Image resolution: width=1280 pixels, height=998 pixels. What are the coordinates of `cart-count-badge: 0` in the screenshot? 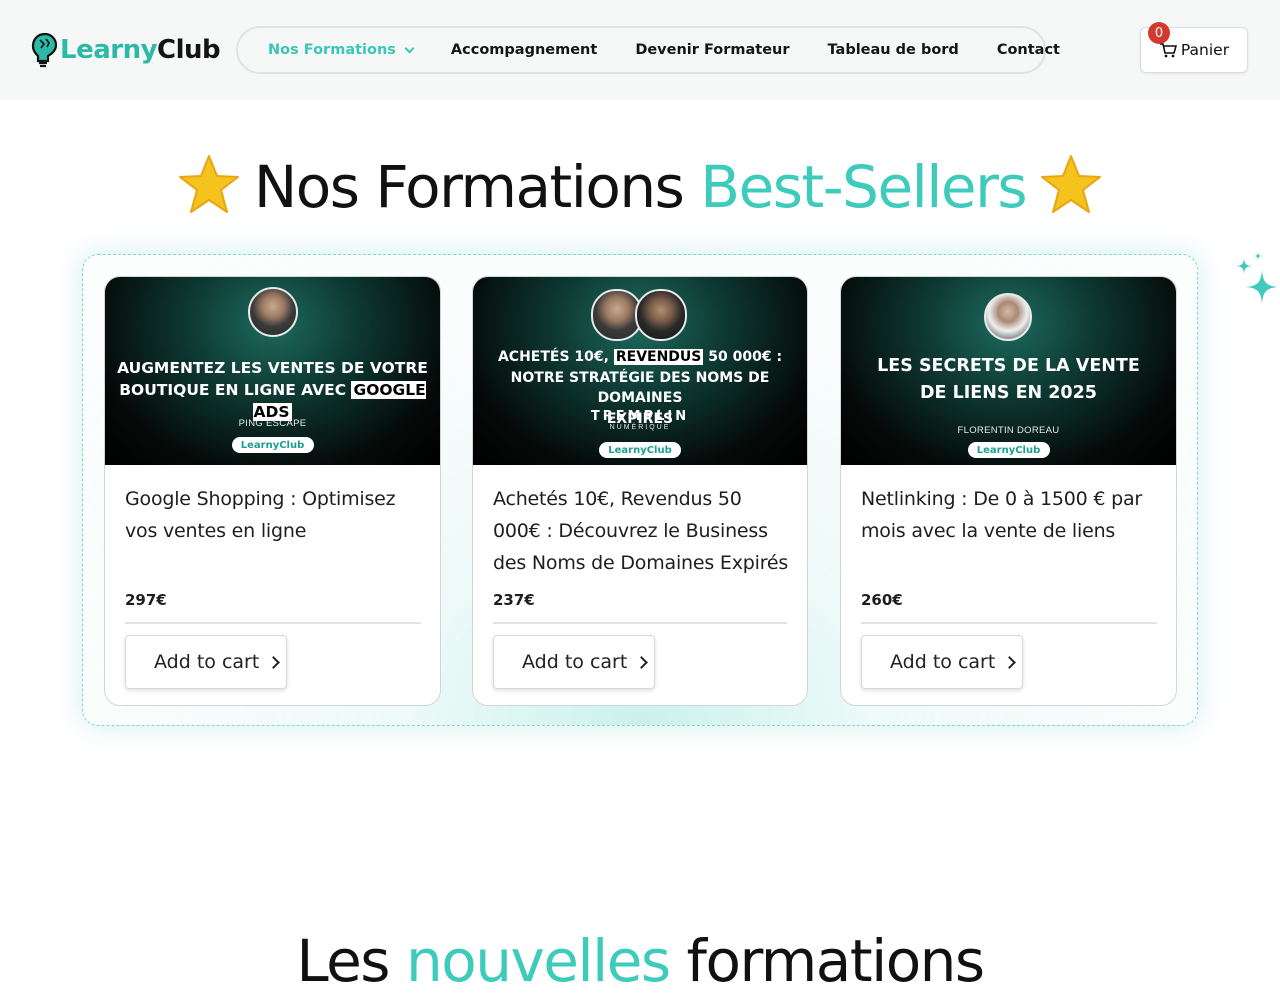 It's located at (1159, 33).